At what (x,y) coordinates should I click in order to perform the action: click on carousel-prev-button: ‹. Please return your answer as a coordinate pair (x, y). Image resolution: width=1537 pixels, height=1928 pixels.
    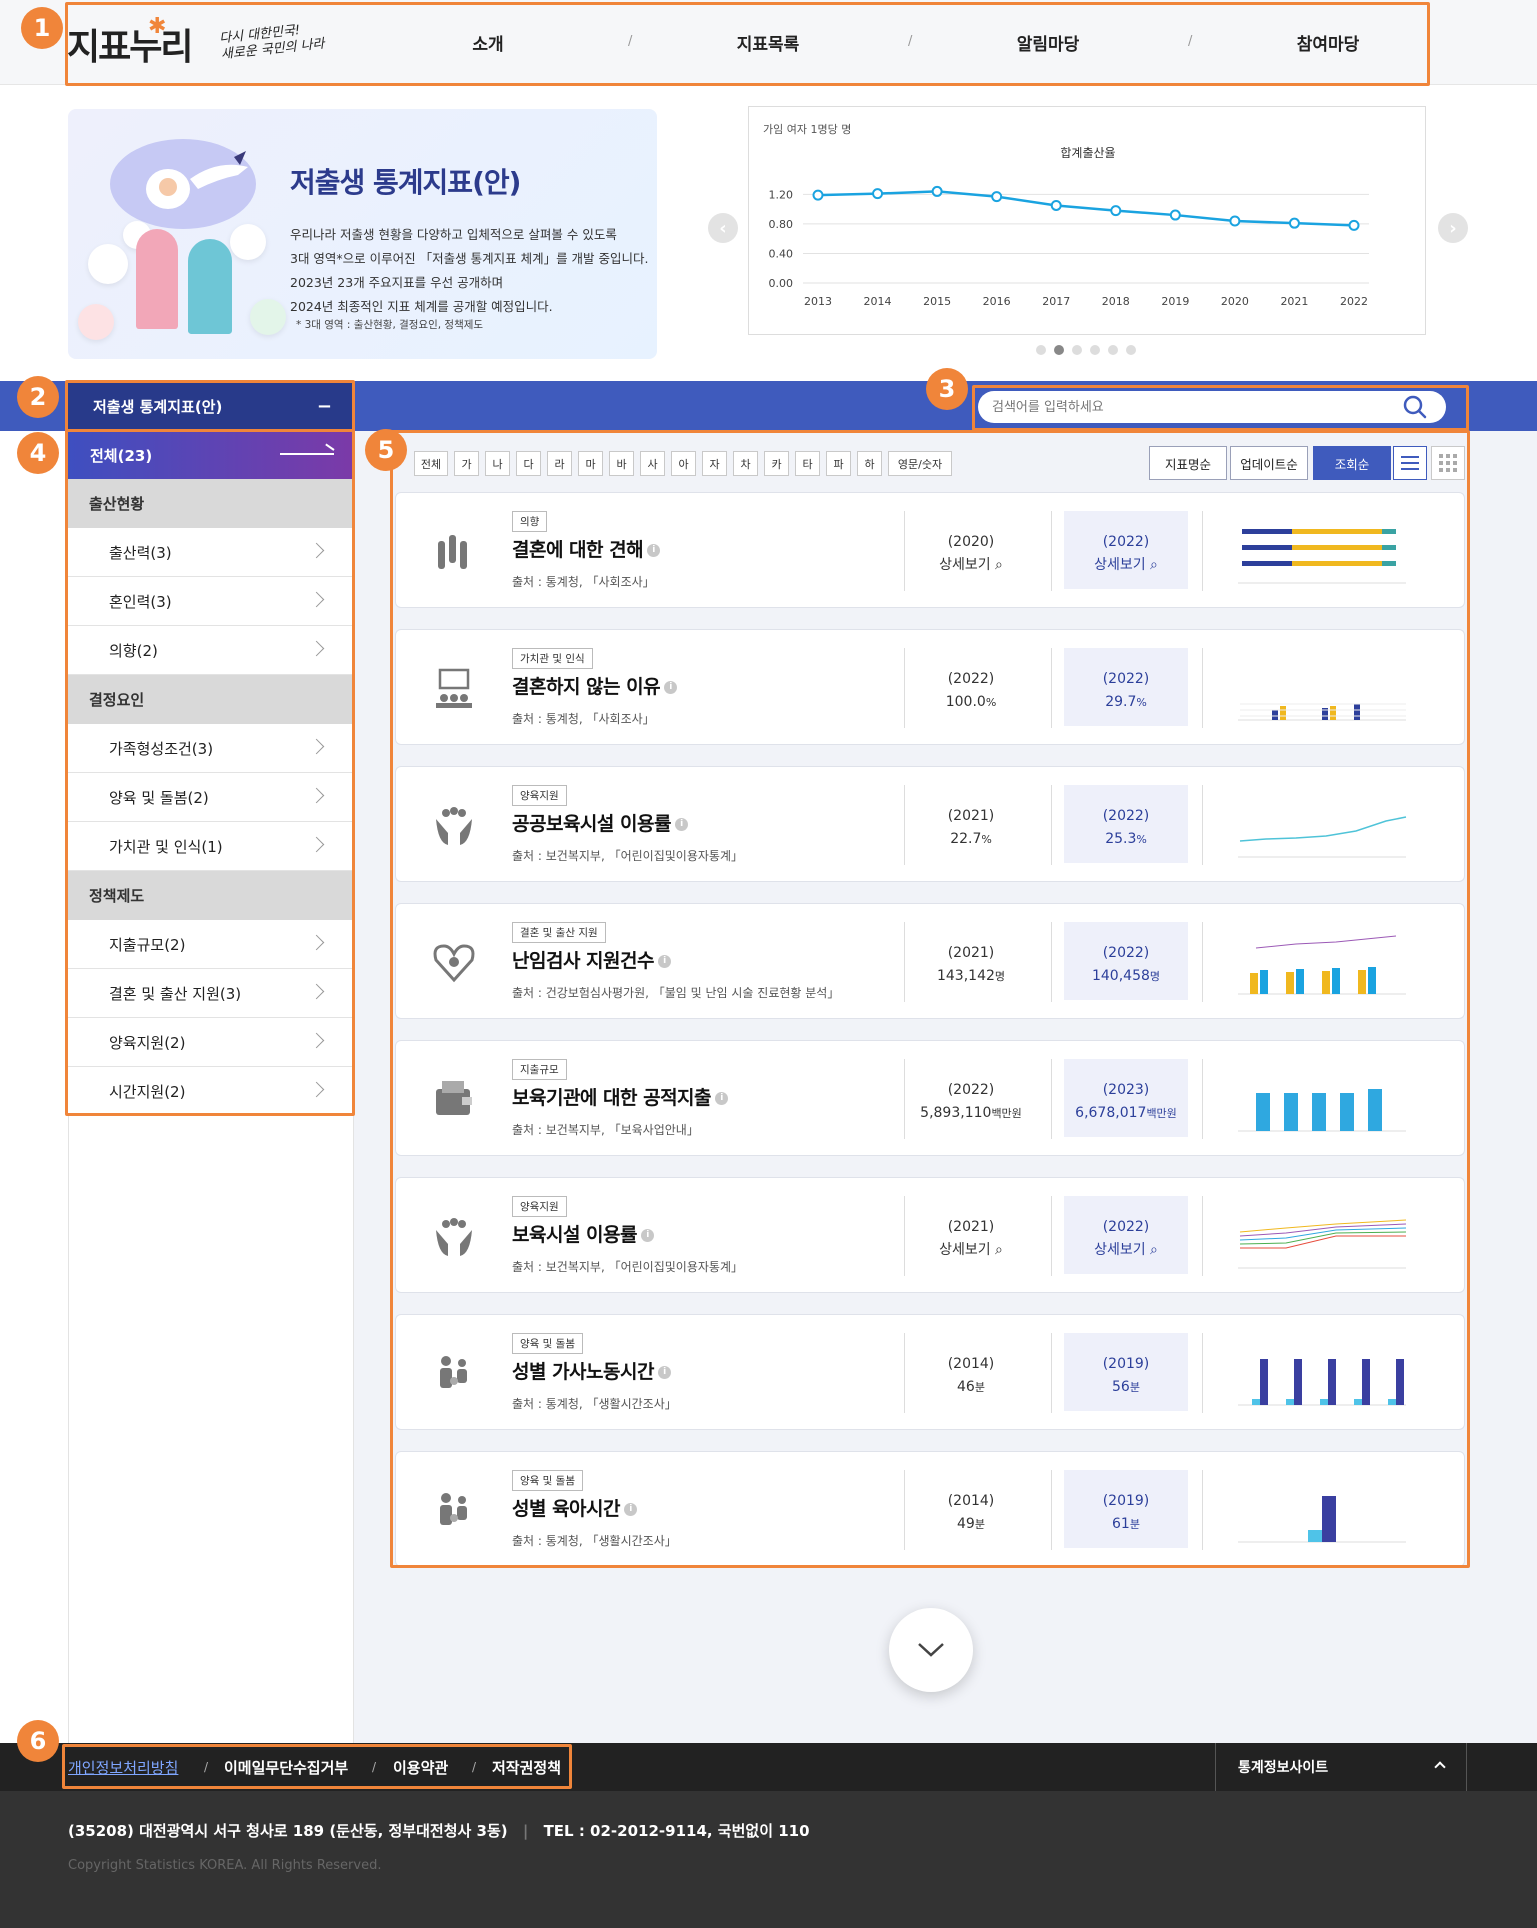
    Looking at the image, I should click on (723, 228).